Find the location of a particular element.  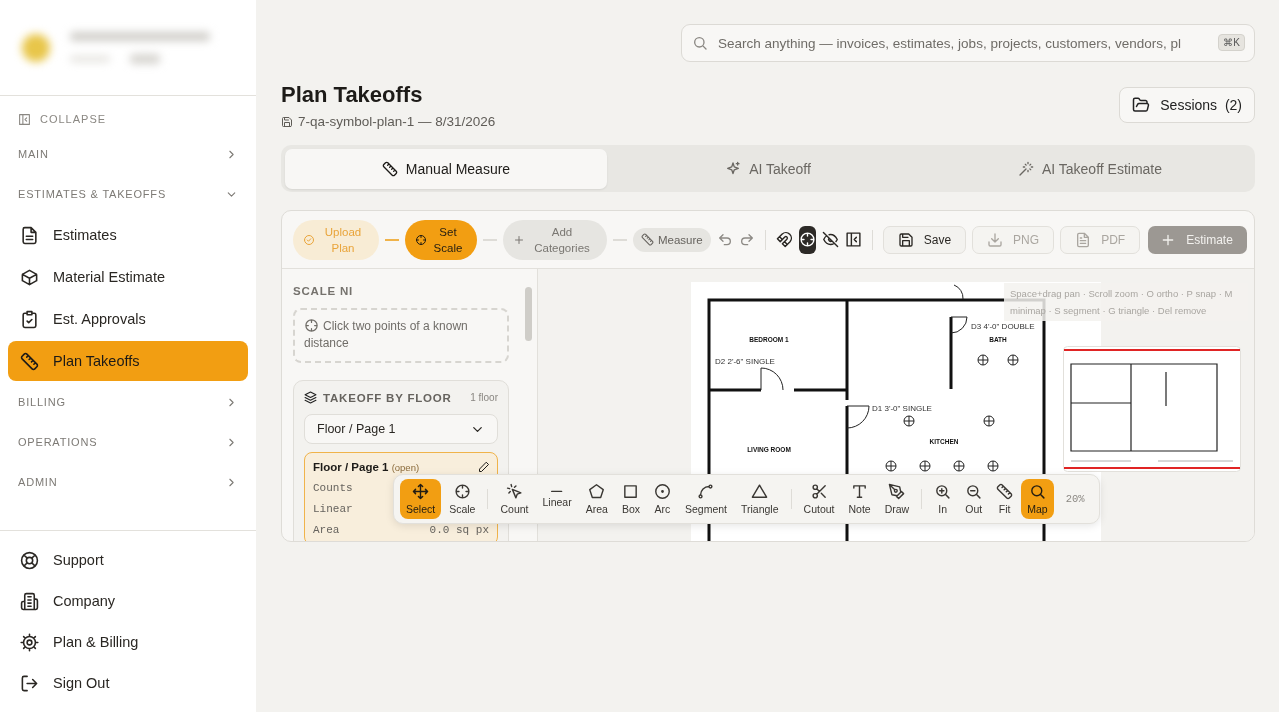

redo-icon is located at coordinates (746, 239).